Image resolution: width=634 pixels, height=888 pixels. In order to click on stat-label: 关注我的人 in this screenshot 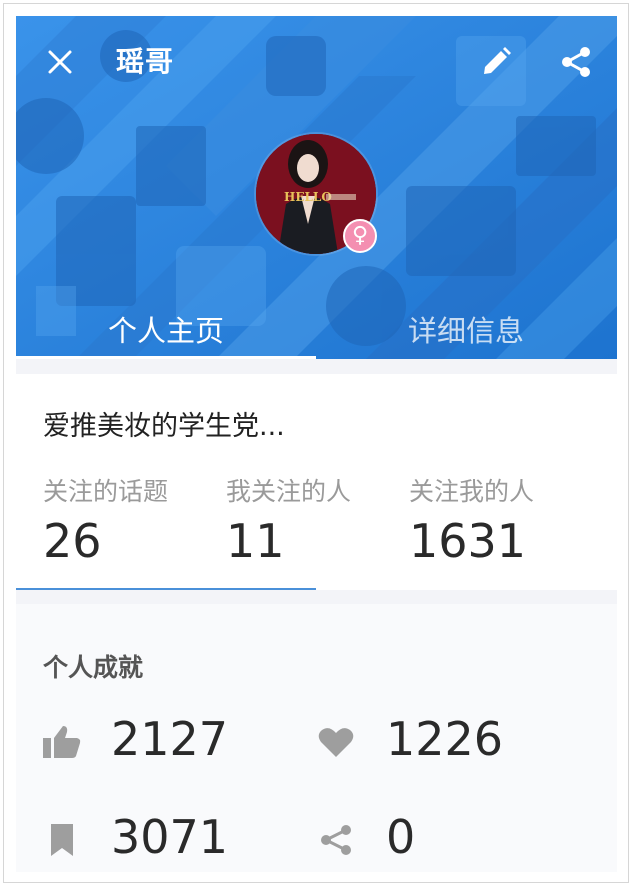, I will do `click(472, 491)`.